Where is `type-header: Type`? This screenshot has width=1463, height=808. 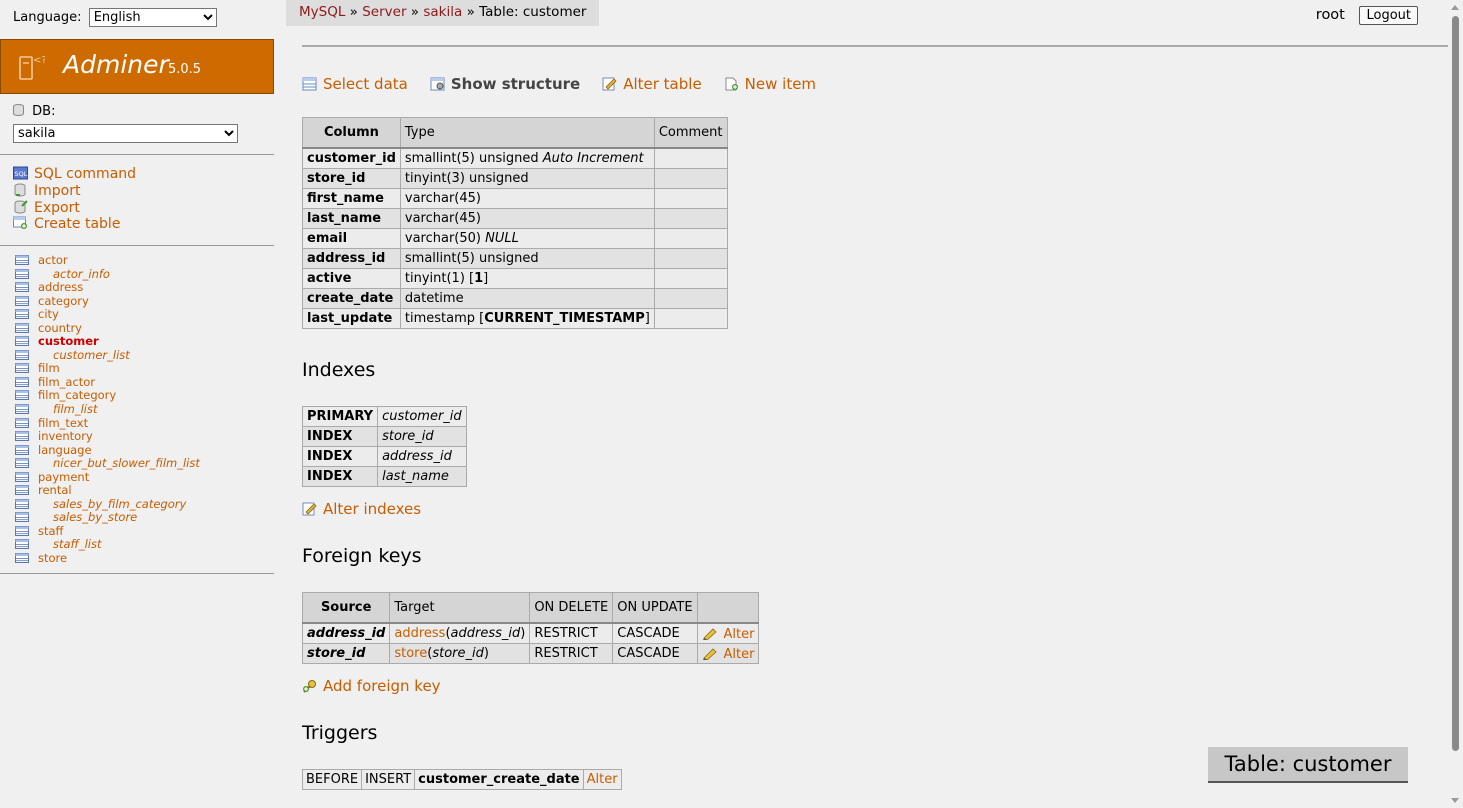 type-header: Type is located at coordinates (527, 133).